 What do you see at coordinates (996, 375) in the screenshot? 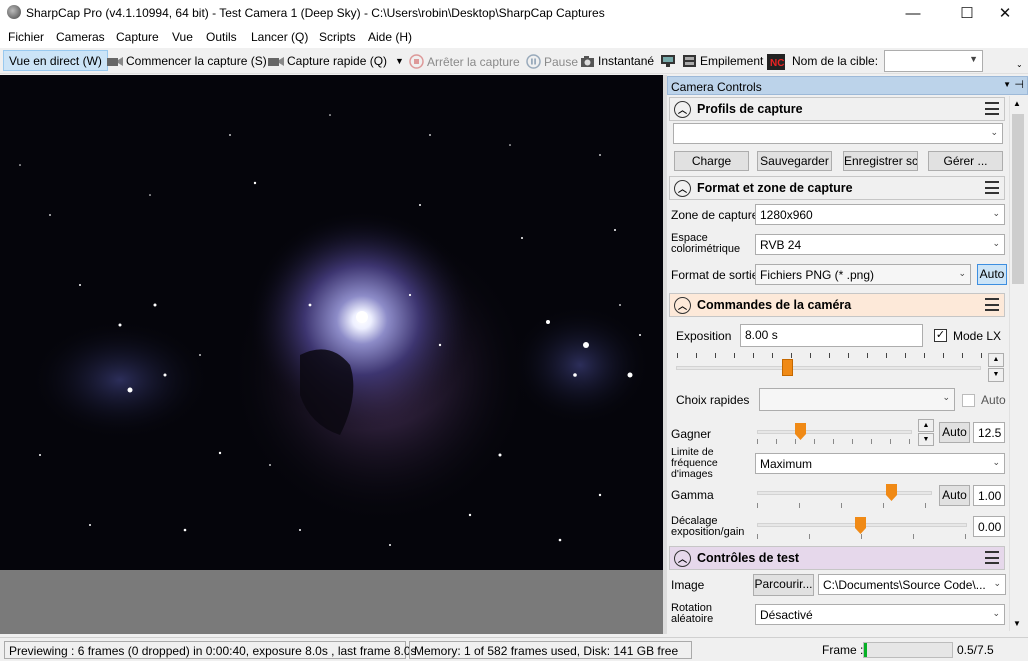
I see `exposure-down-button: ▼` at bounding box center [996, 375].